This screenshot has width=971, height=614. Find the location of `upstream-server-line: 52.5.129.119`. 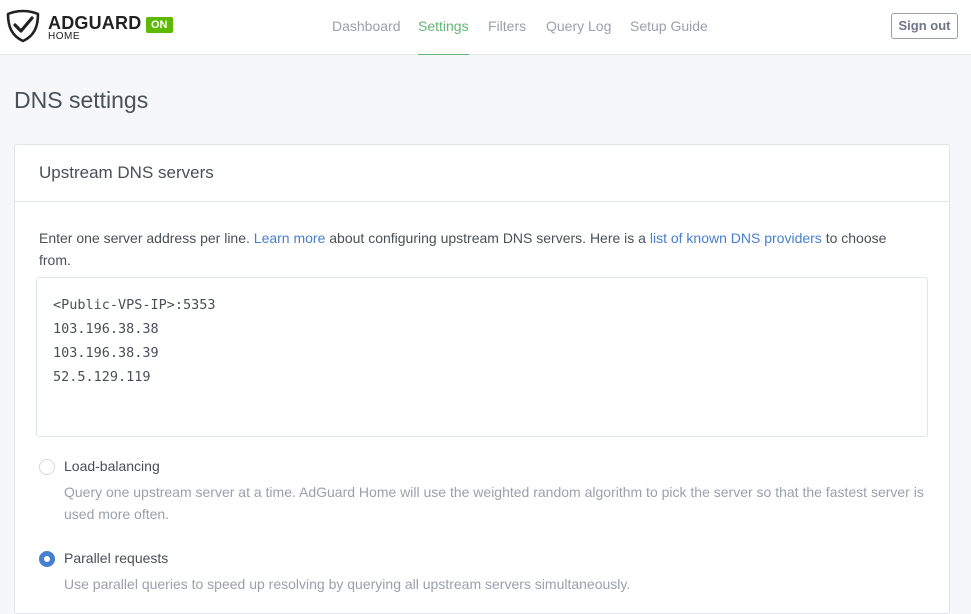

upstream-server-line: 52.5.129.119 is located at coordinates (102, 377).